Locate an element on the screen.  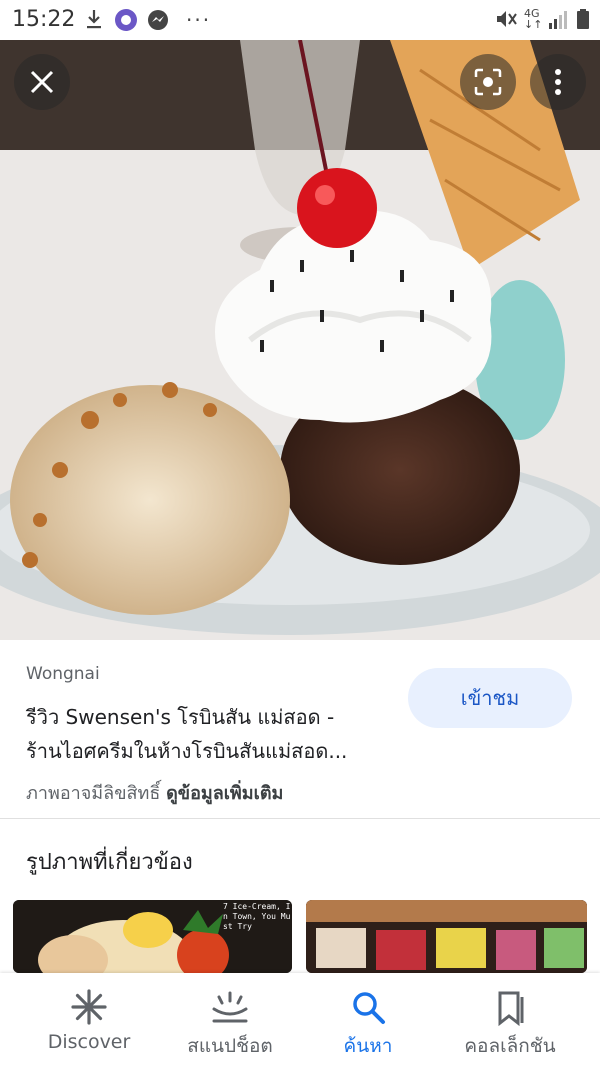
thumbnail-caption: 7 Ice-Cream, In Town, You Must Try is located at coordinates (257, 916).